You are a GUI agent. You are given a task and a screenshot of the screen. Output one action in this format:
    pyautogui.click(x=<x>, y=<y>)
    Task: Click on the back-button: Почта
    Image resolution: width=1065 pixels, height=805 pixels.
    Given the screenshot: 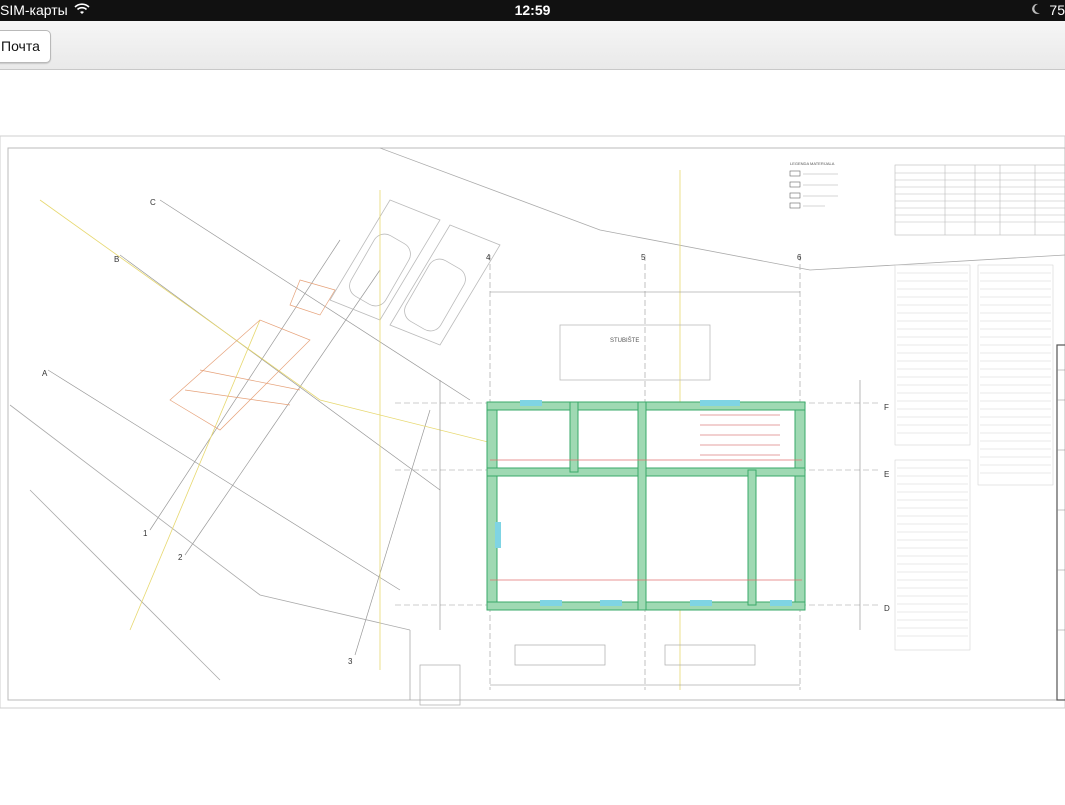 What is the action you would take?
    pyautogui.click(x=25, y=46)
    